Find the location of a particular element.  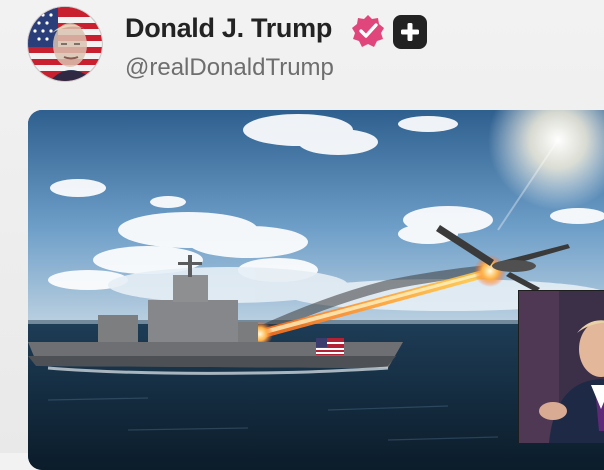

inset-video-thumbnail is located at coordinates (561, 367).